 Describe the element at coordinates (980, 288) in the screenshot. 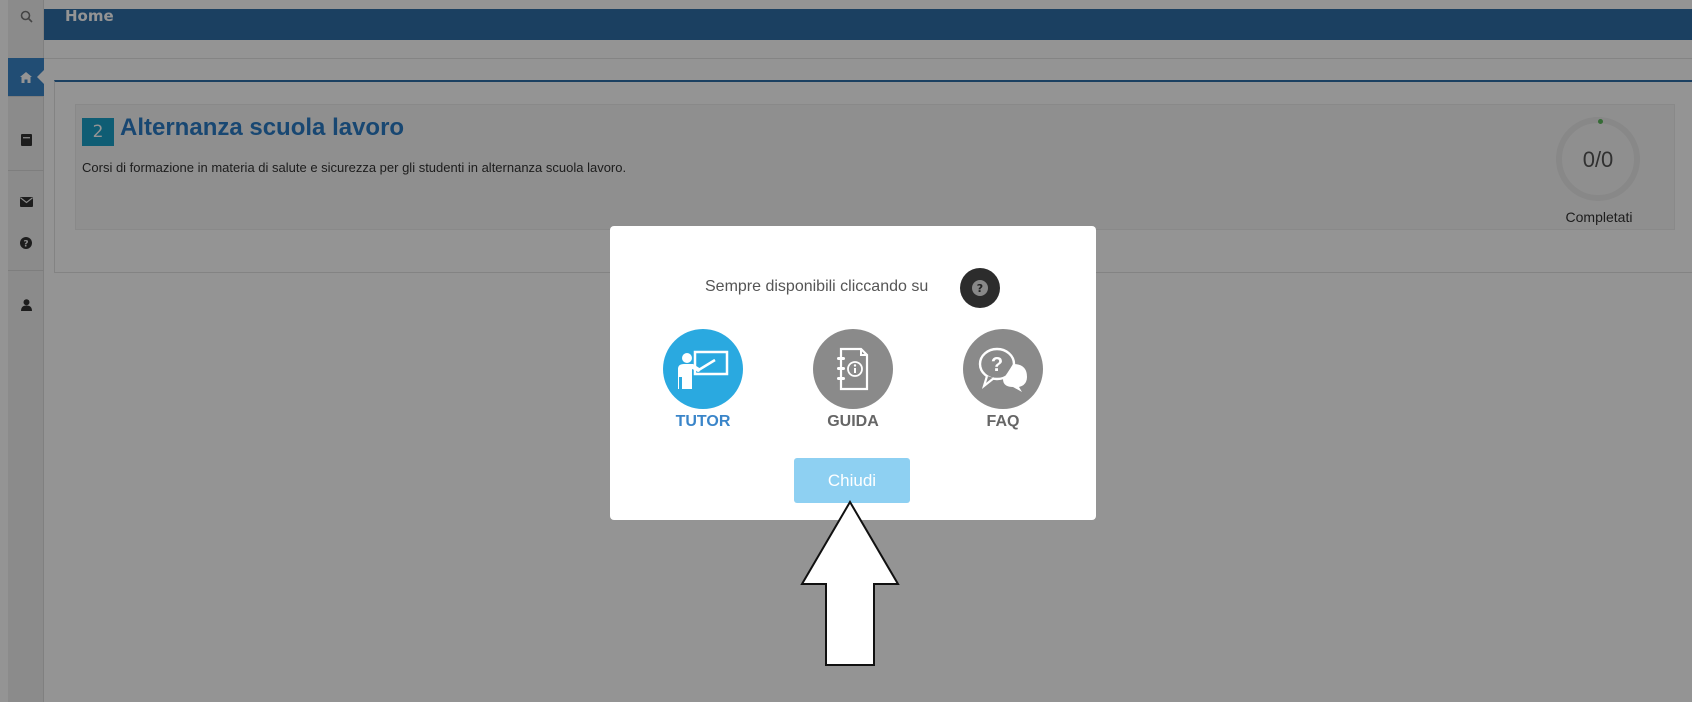

I see `question-circle-icon: ?` at that location.